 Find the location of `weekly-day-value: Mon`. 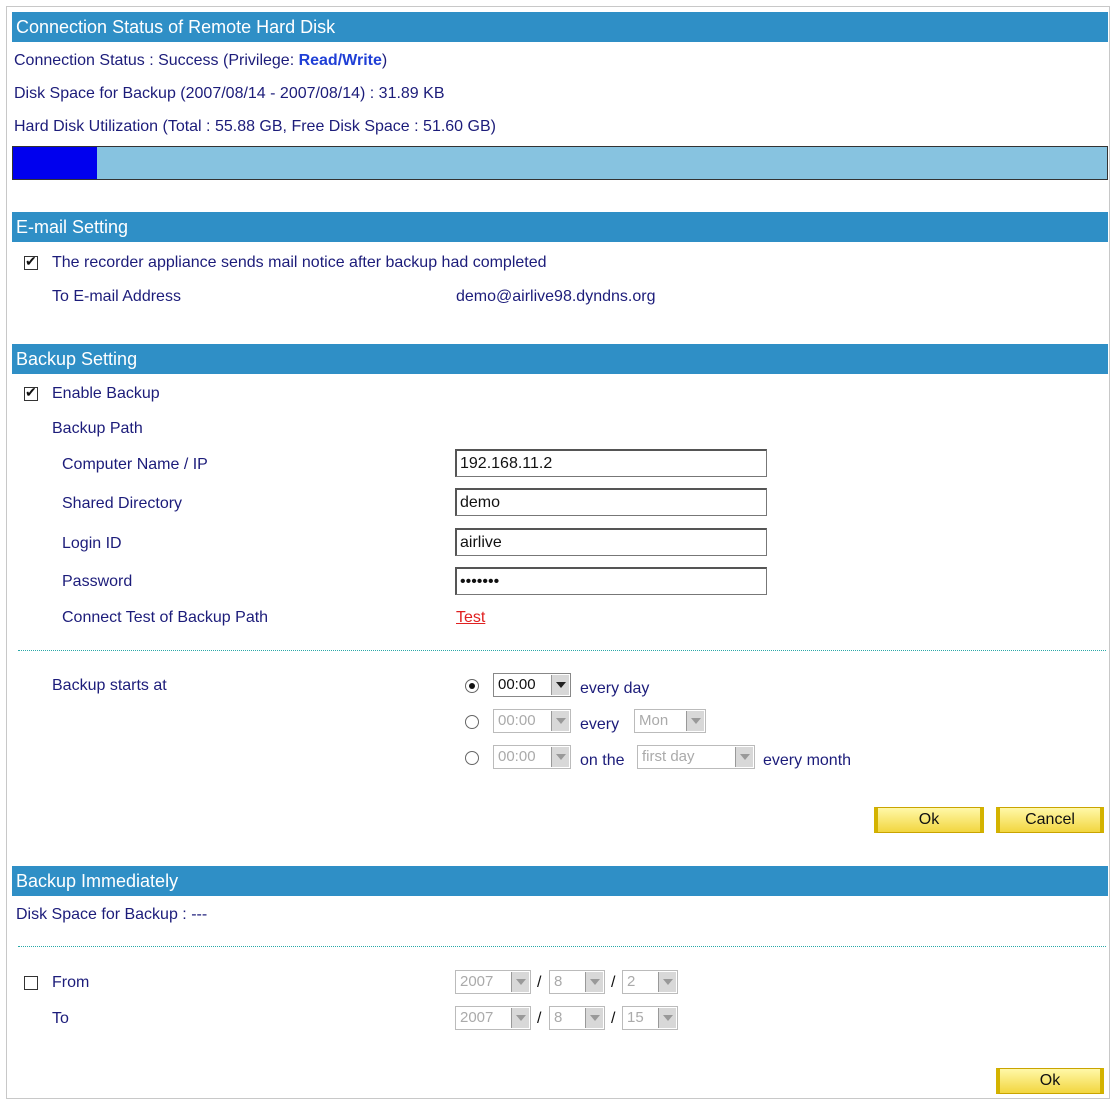

weekly-day-value: Mon is located at coordinates (654, 720).